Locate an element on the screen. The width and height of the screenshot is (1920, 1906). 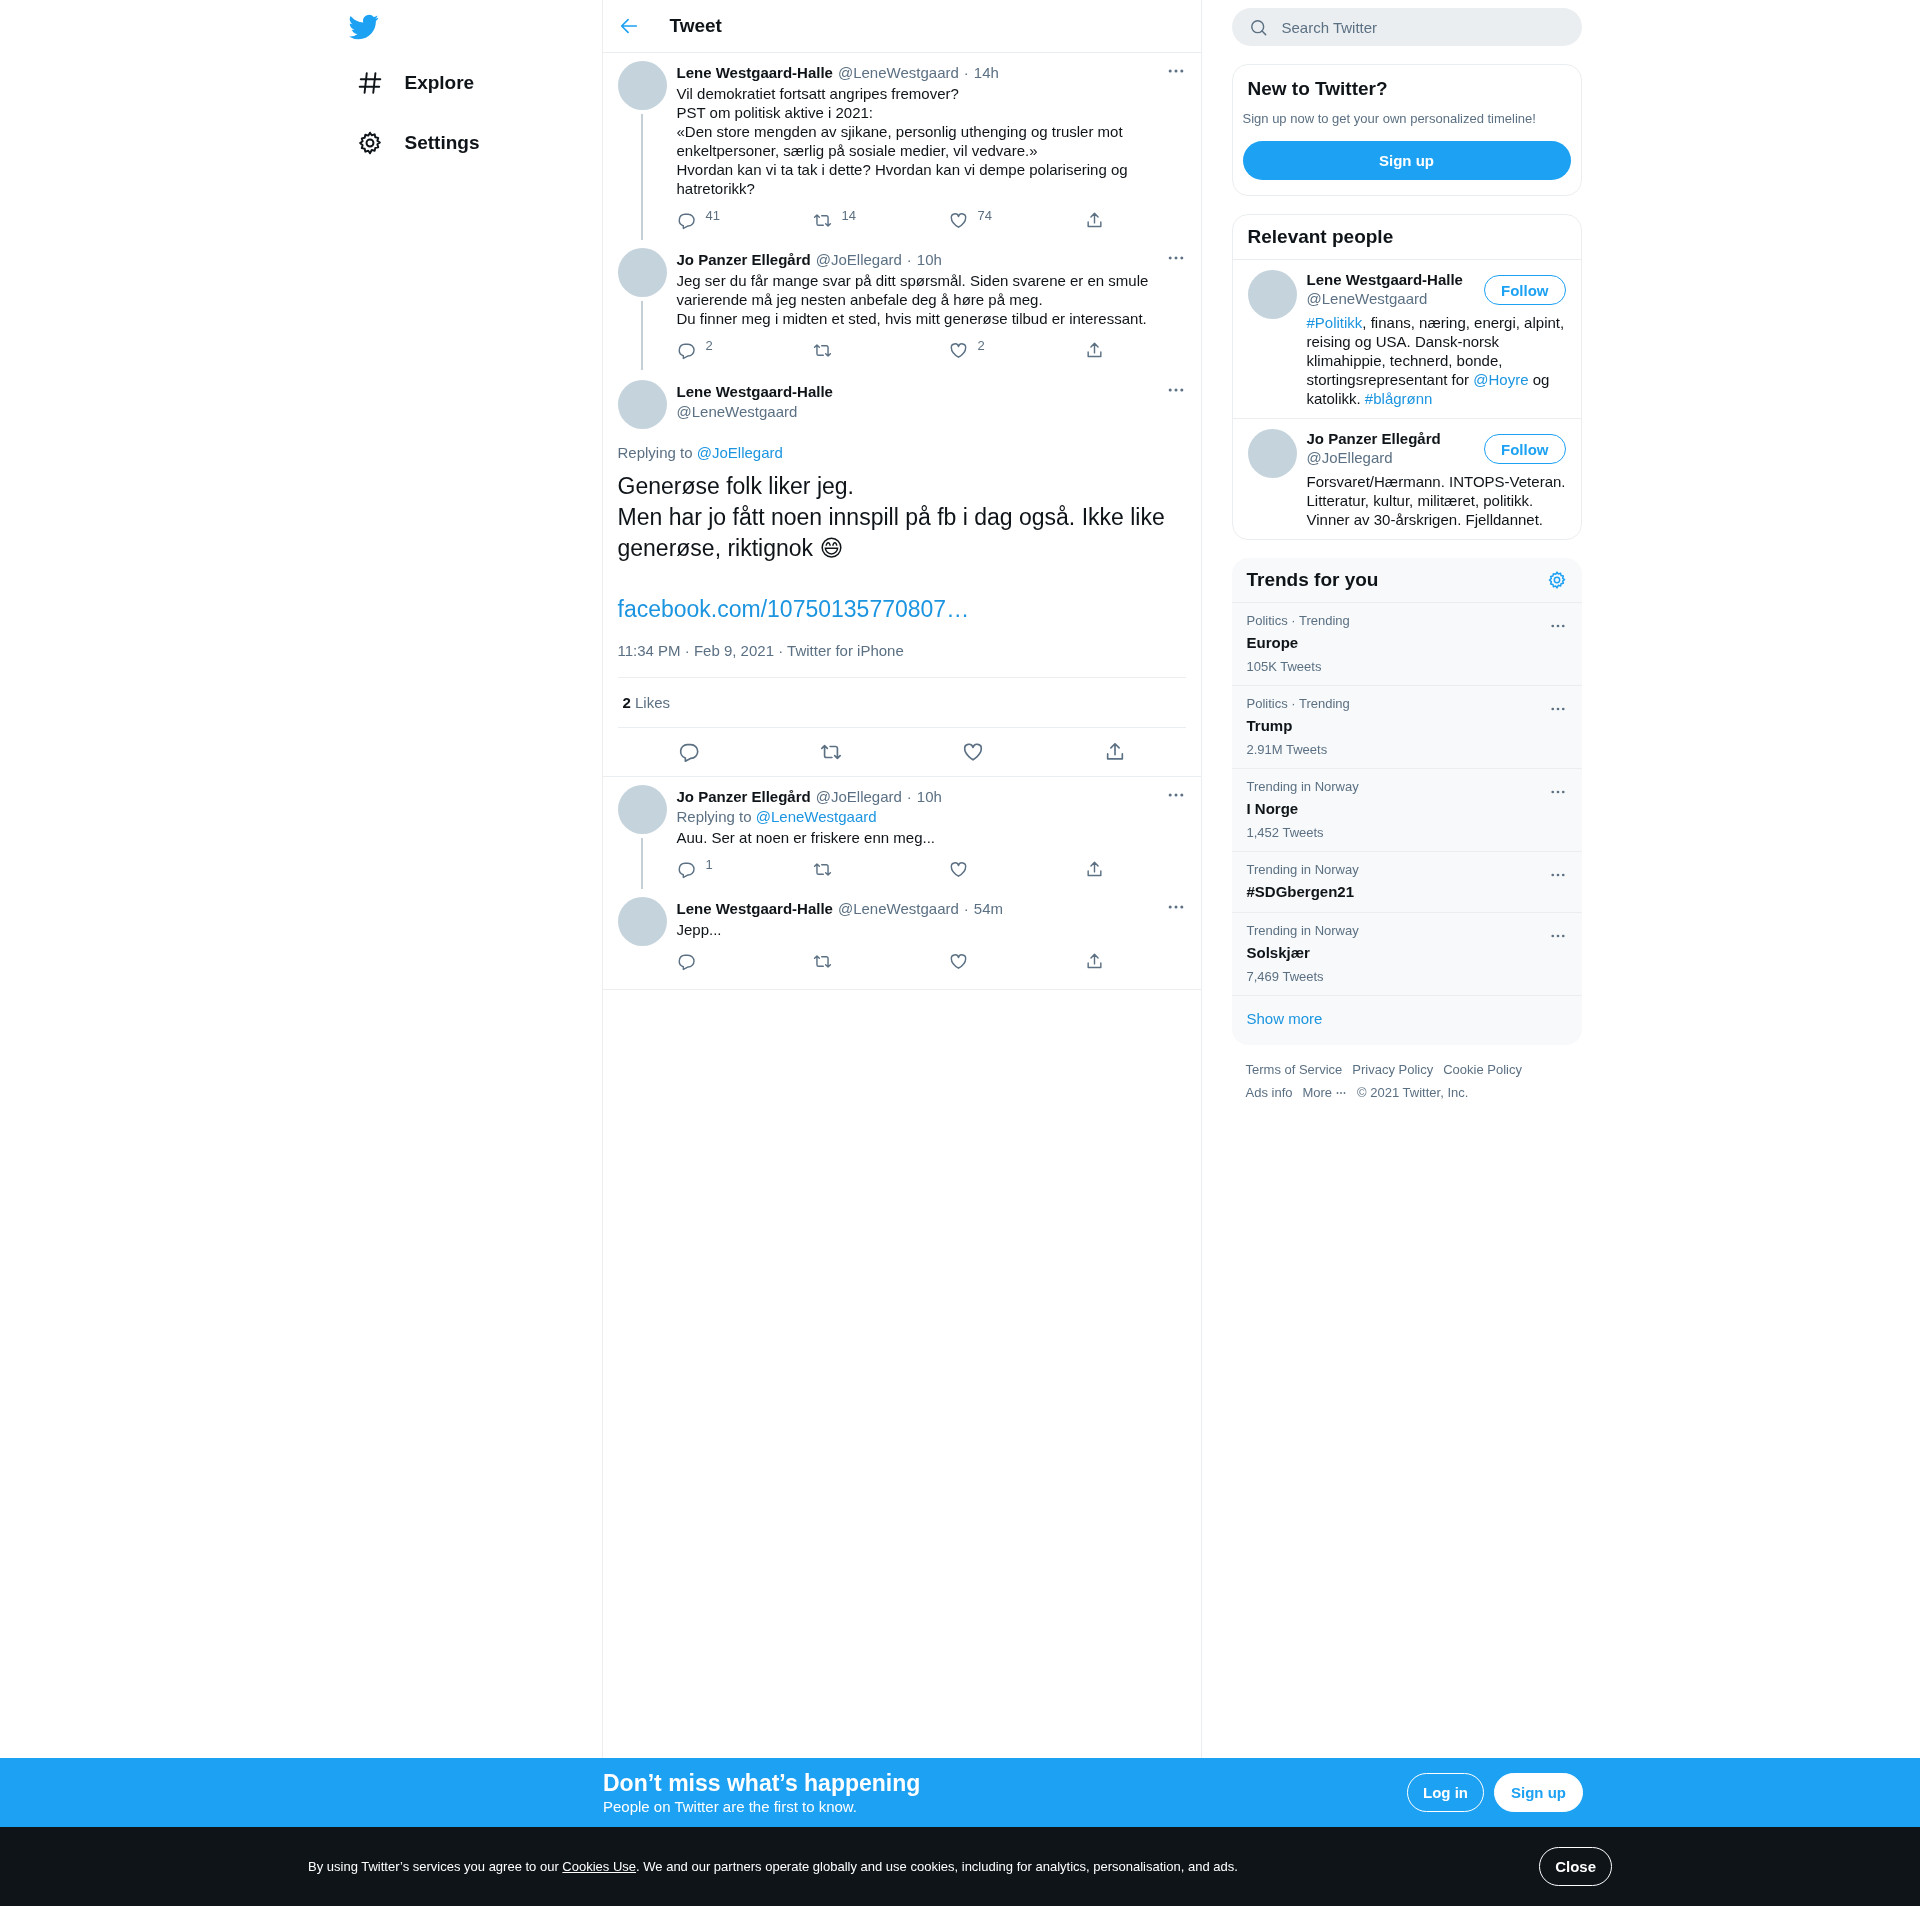
likes-summary: 2 Likes is located at coordinates (646, 702).